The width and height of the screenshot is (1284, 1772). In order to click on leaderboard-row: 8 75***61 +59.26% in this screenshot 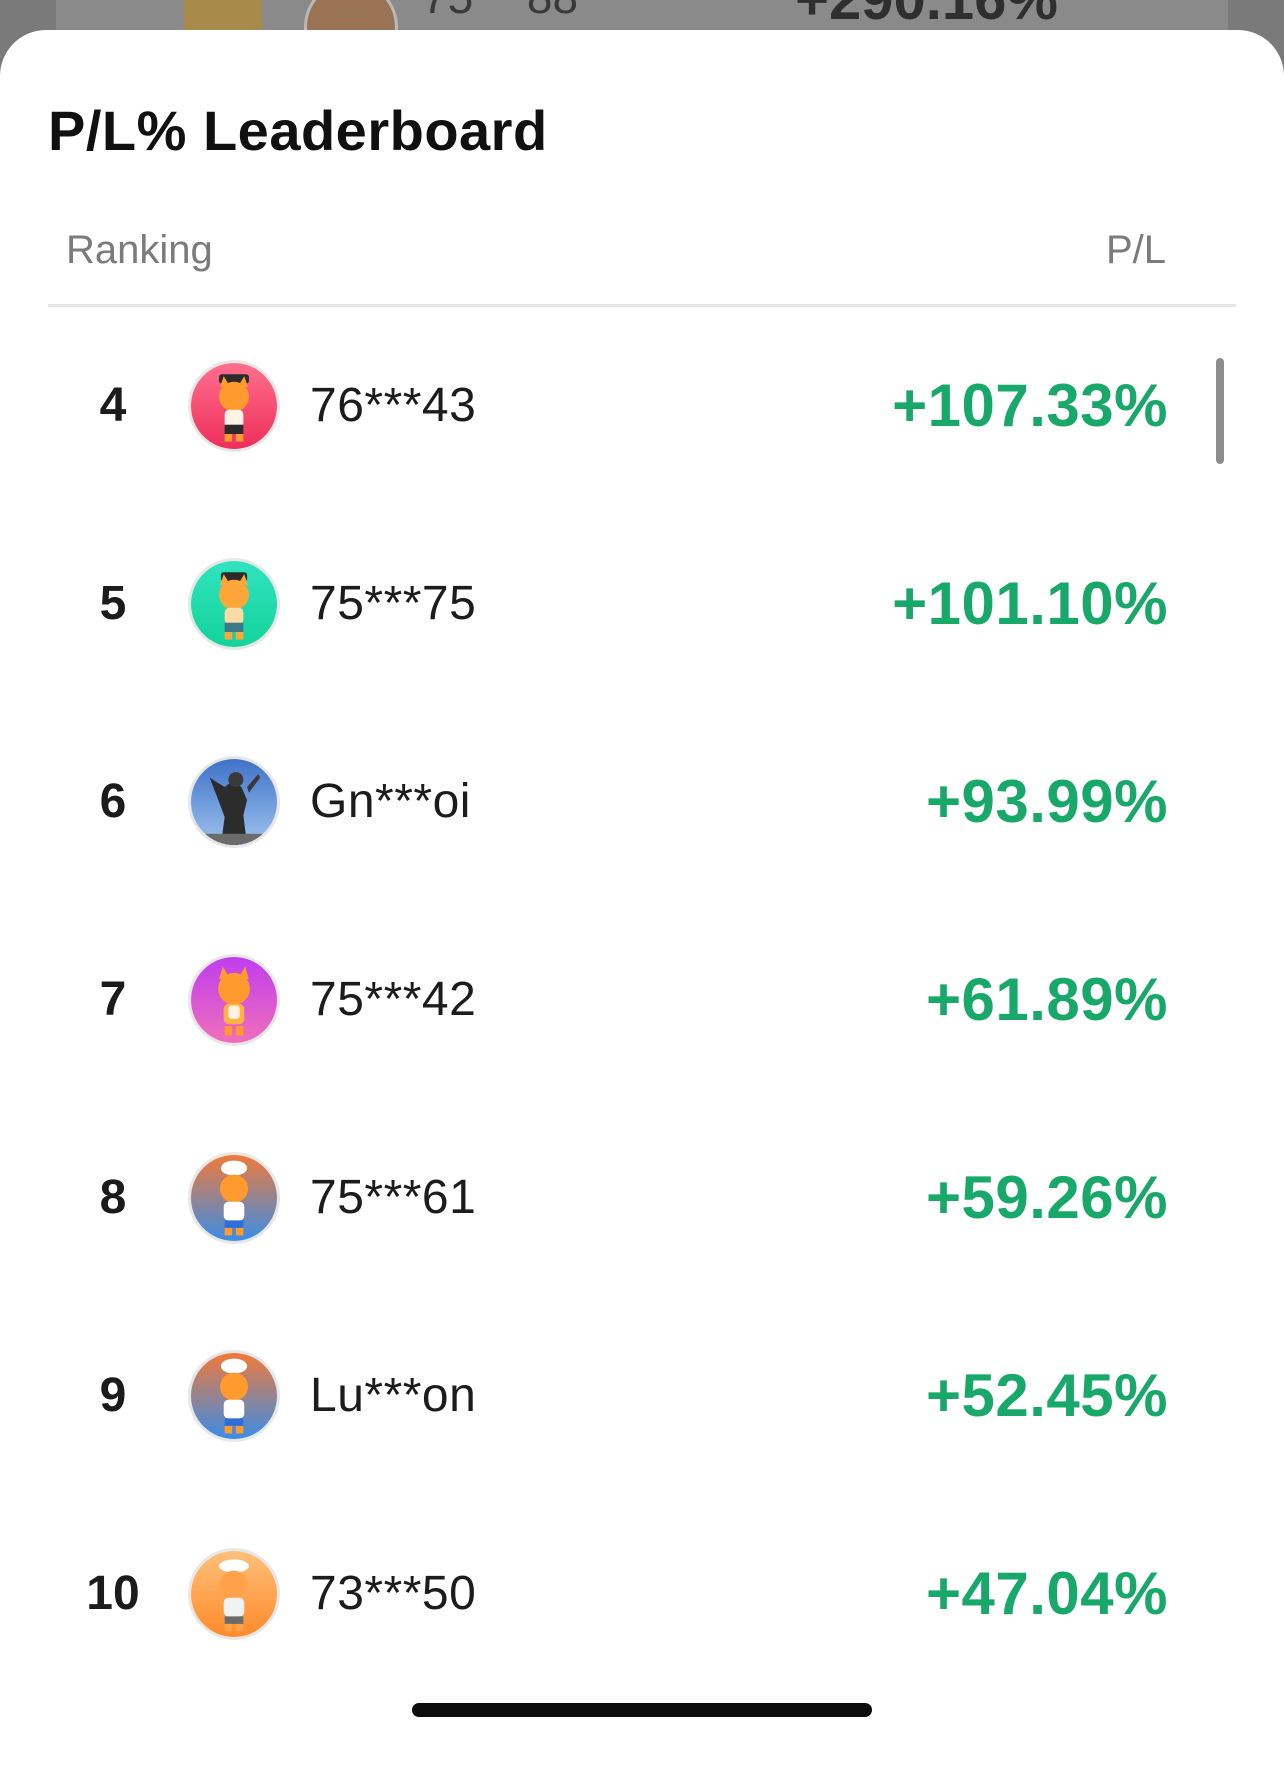, I will do `click(642, 1198)`.